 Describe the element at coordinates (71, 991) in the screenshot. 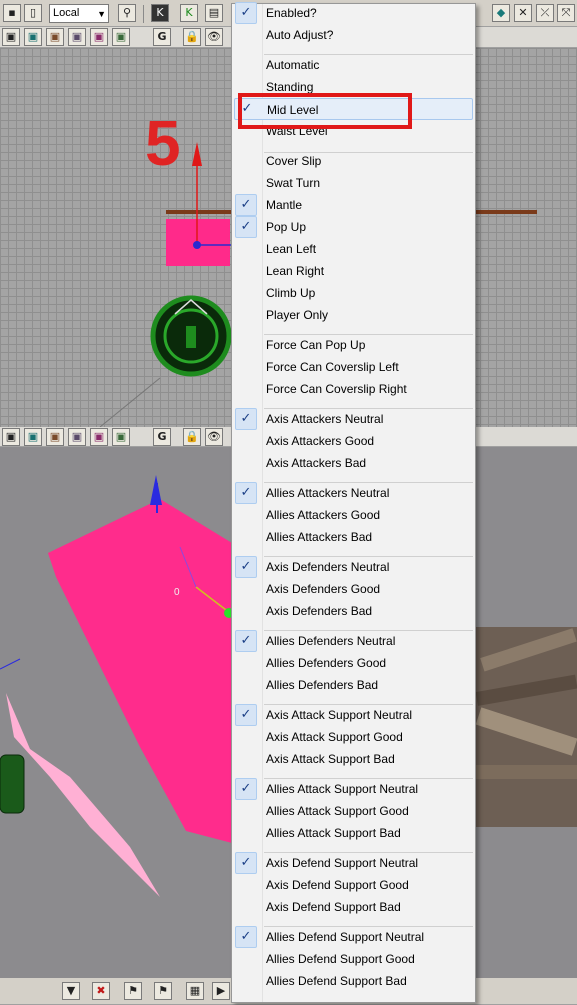

I see `chevron-down-icon: ▼` at that location.